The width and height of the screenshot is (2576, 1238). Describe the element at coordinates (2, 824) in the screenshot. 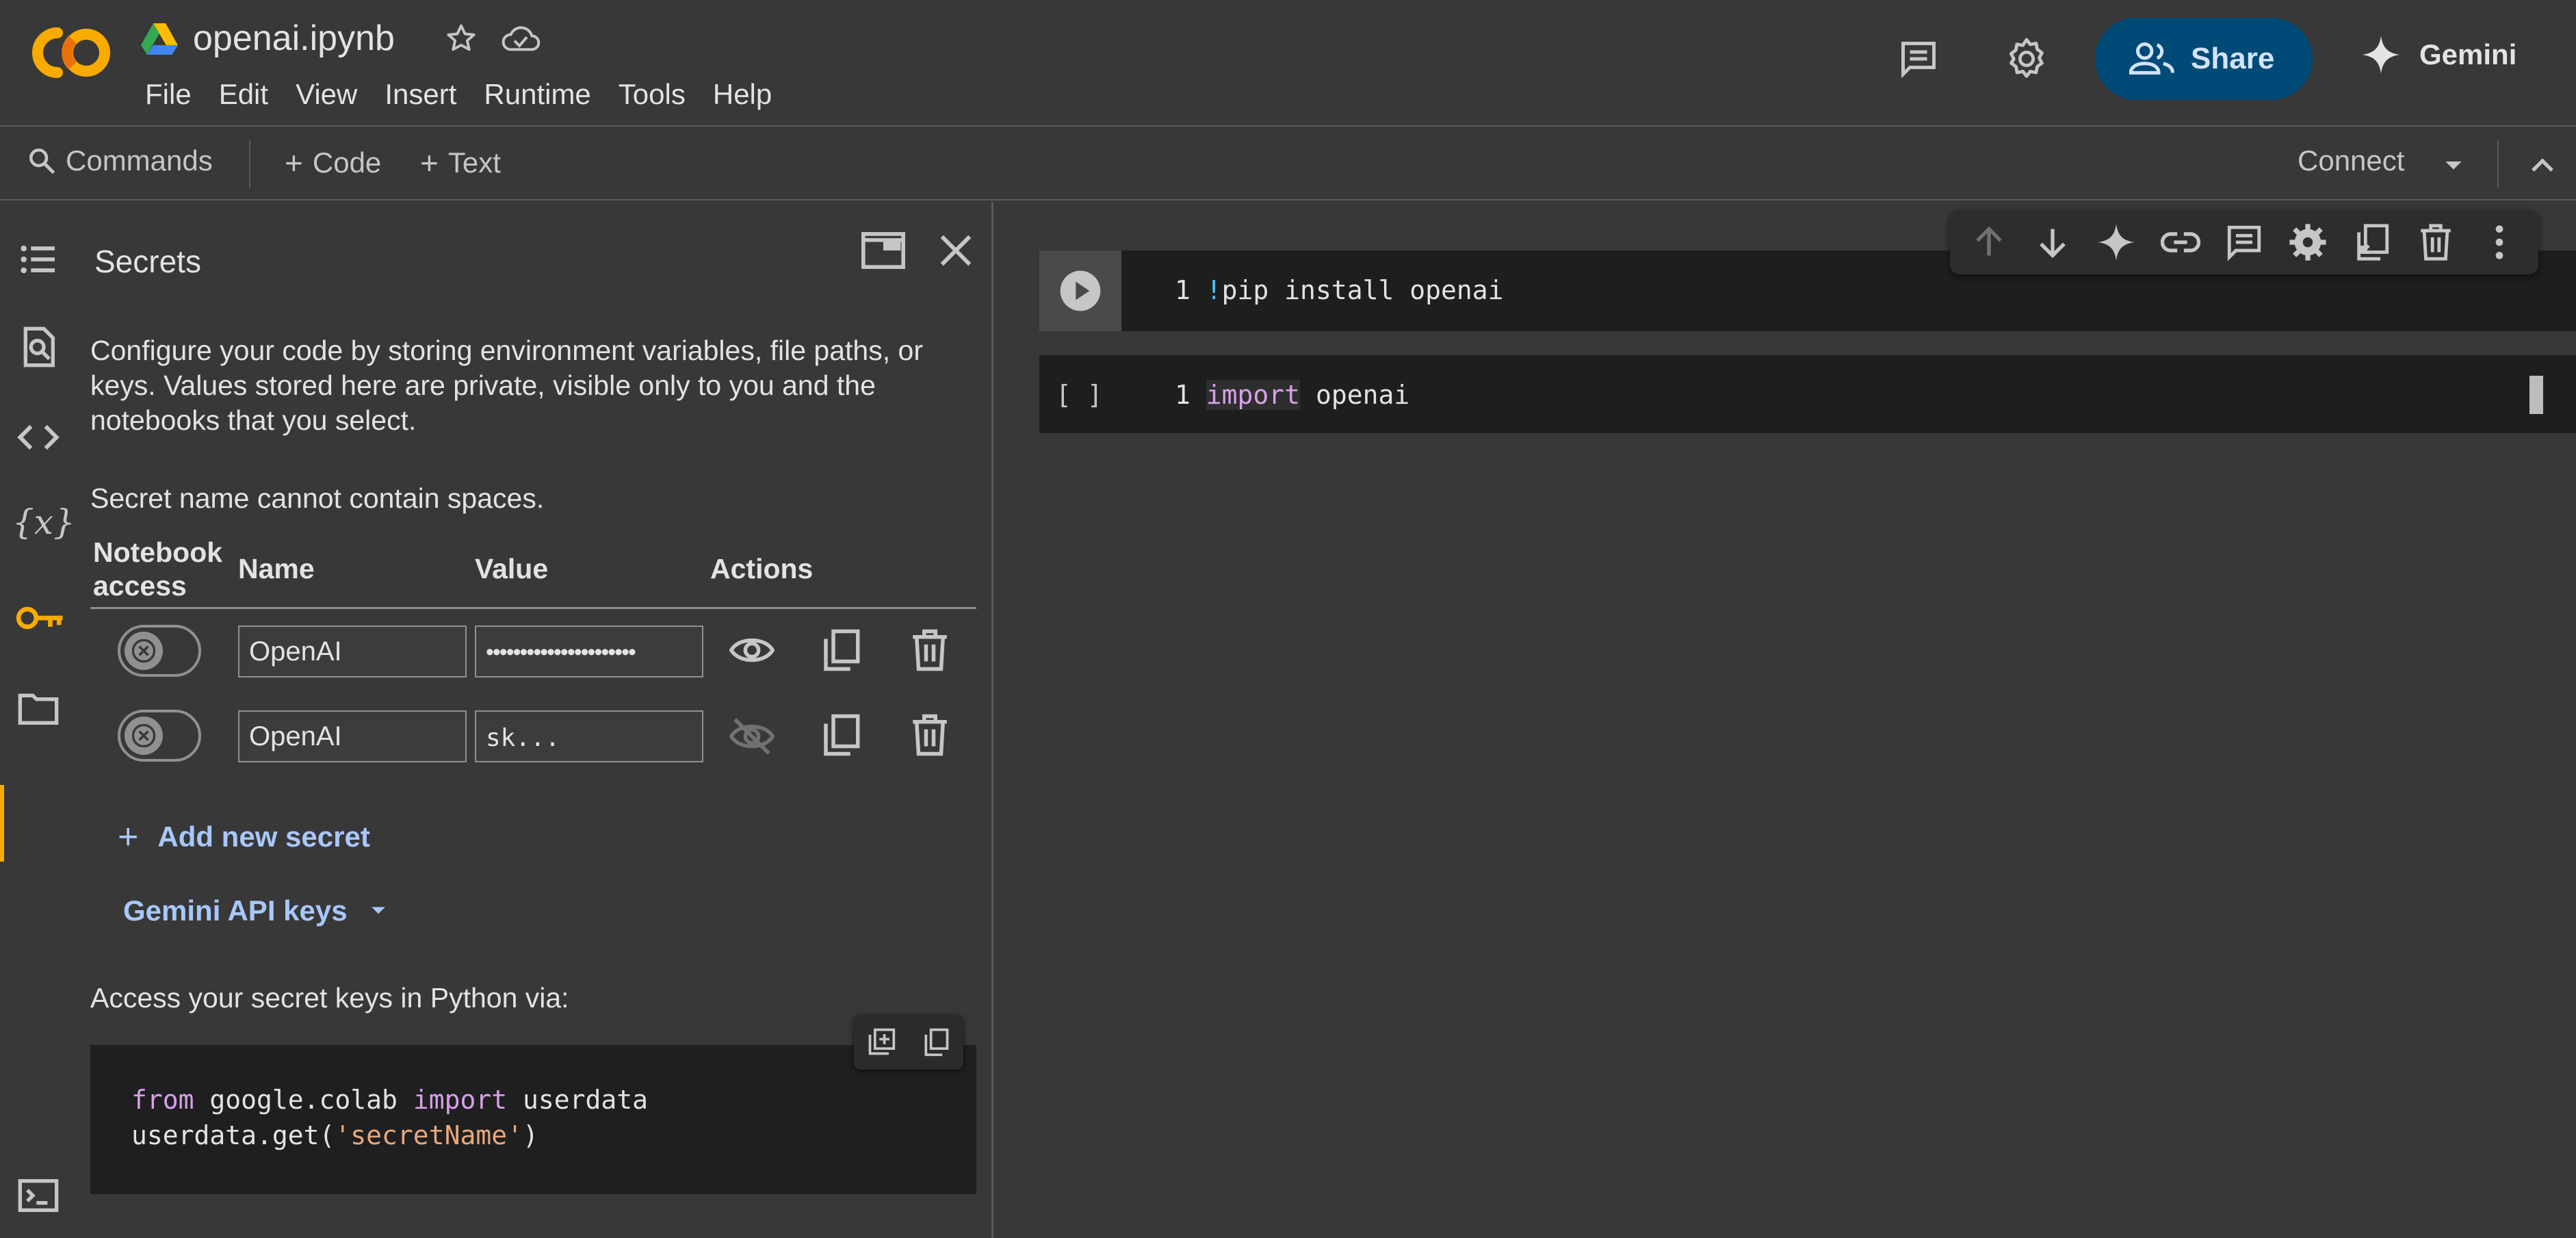

I see `active-tab-indicator` at that location.